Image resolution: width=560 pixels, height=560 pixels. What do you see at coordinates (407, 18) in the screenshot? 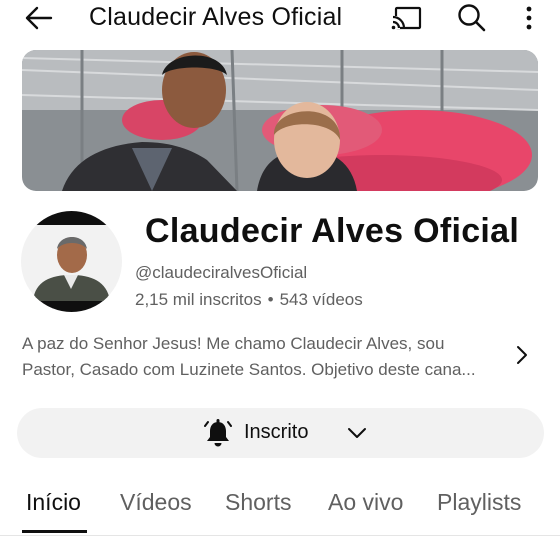
I see `cast-icon` at bounding box center [407, 18].